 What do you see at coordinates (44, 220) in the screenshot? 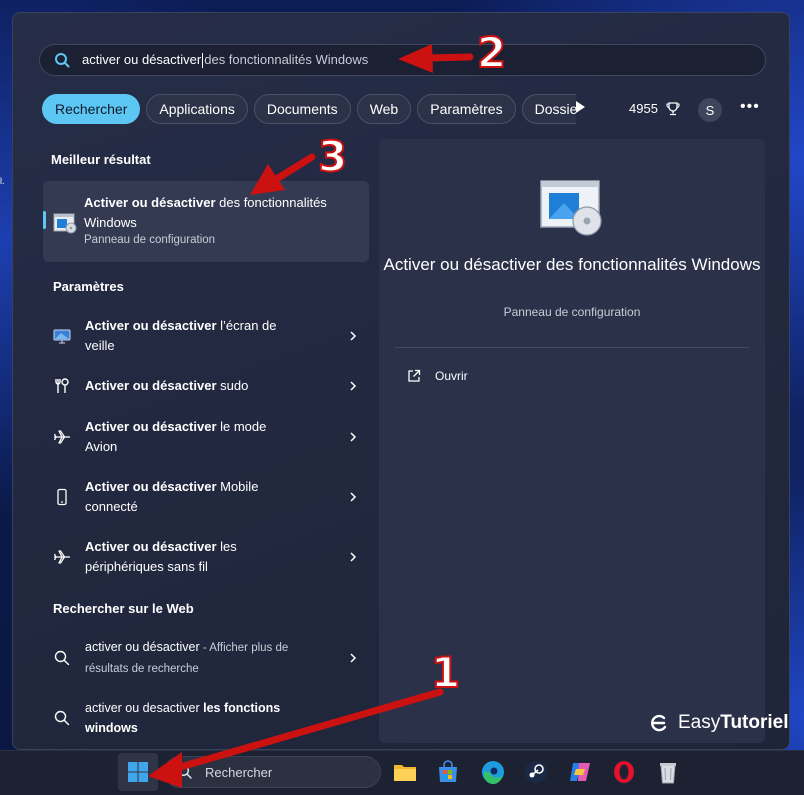
I see `selection-indicator` at bounding box center [44, 220].